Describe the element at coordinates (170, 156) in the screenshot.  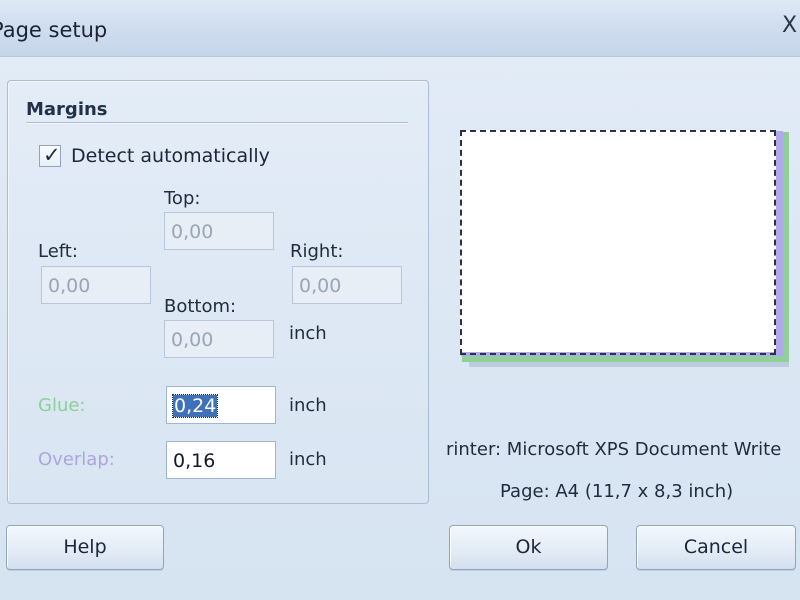
I see `detect-automatically-label: Detect automatically` at that location.